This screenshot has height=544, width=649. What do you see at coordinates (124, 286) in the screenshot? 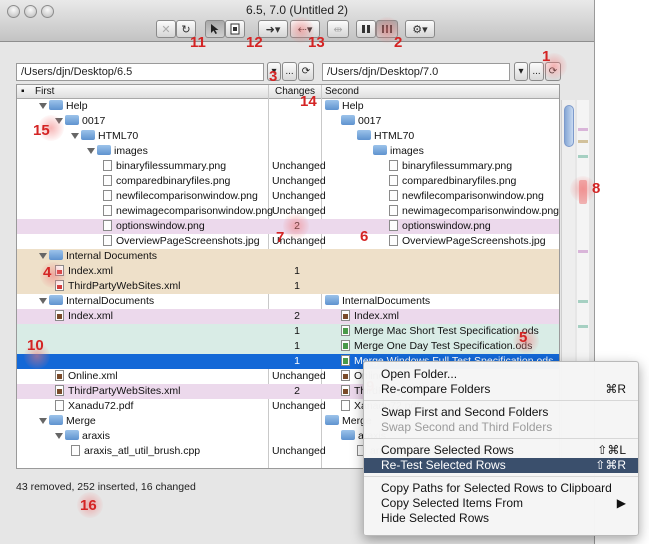
I see `first-name-label: ThirdPartyWebSites.xml` at bounding box center [124, 286].